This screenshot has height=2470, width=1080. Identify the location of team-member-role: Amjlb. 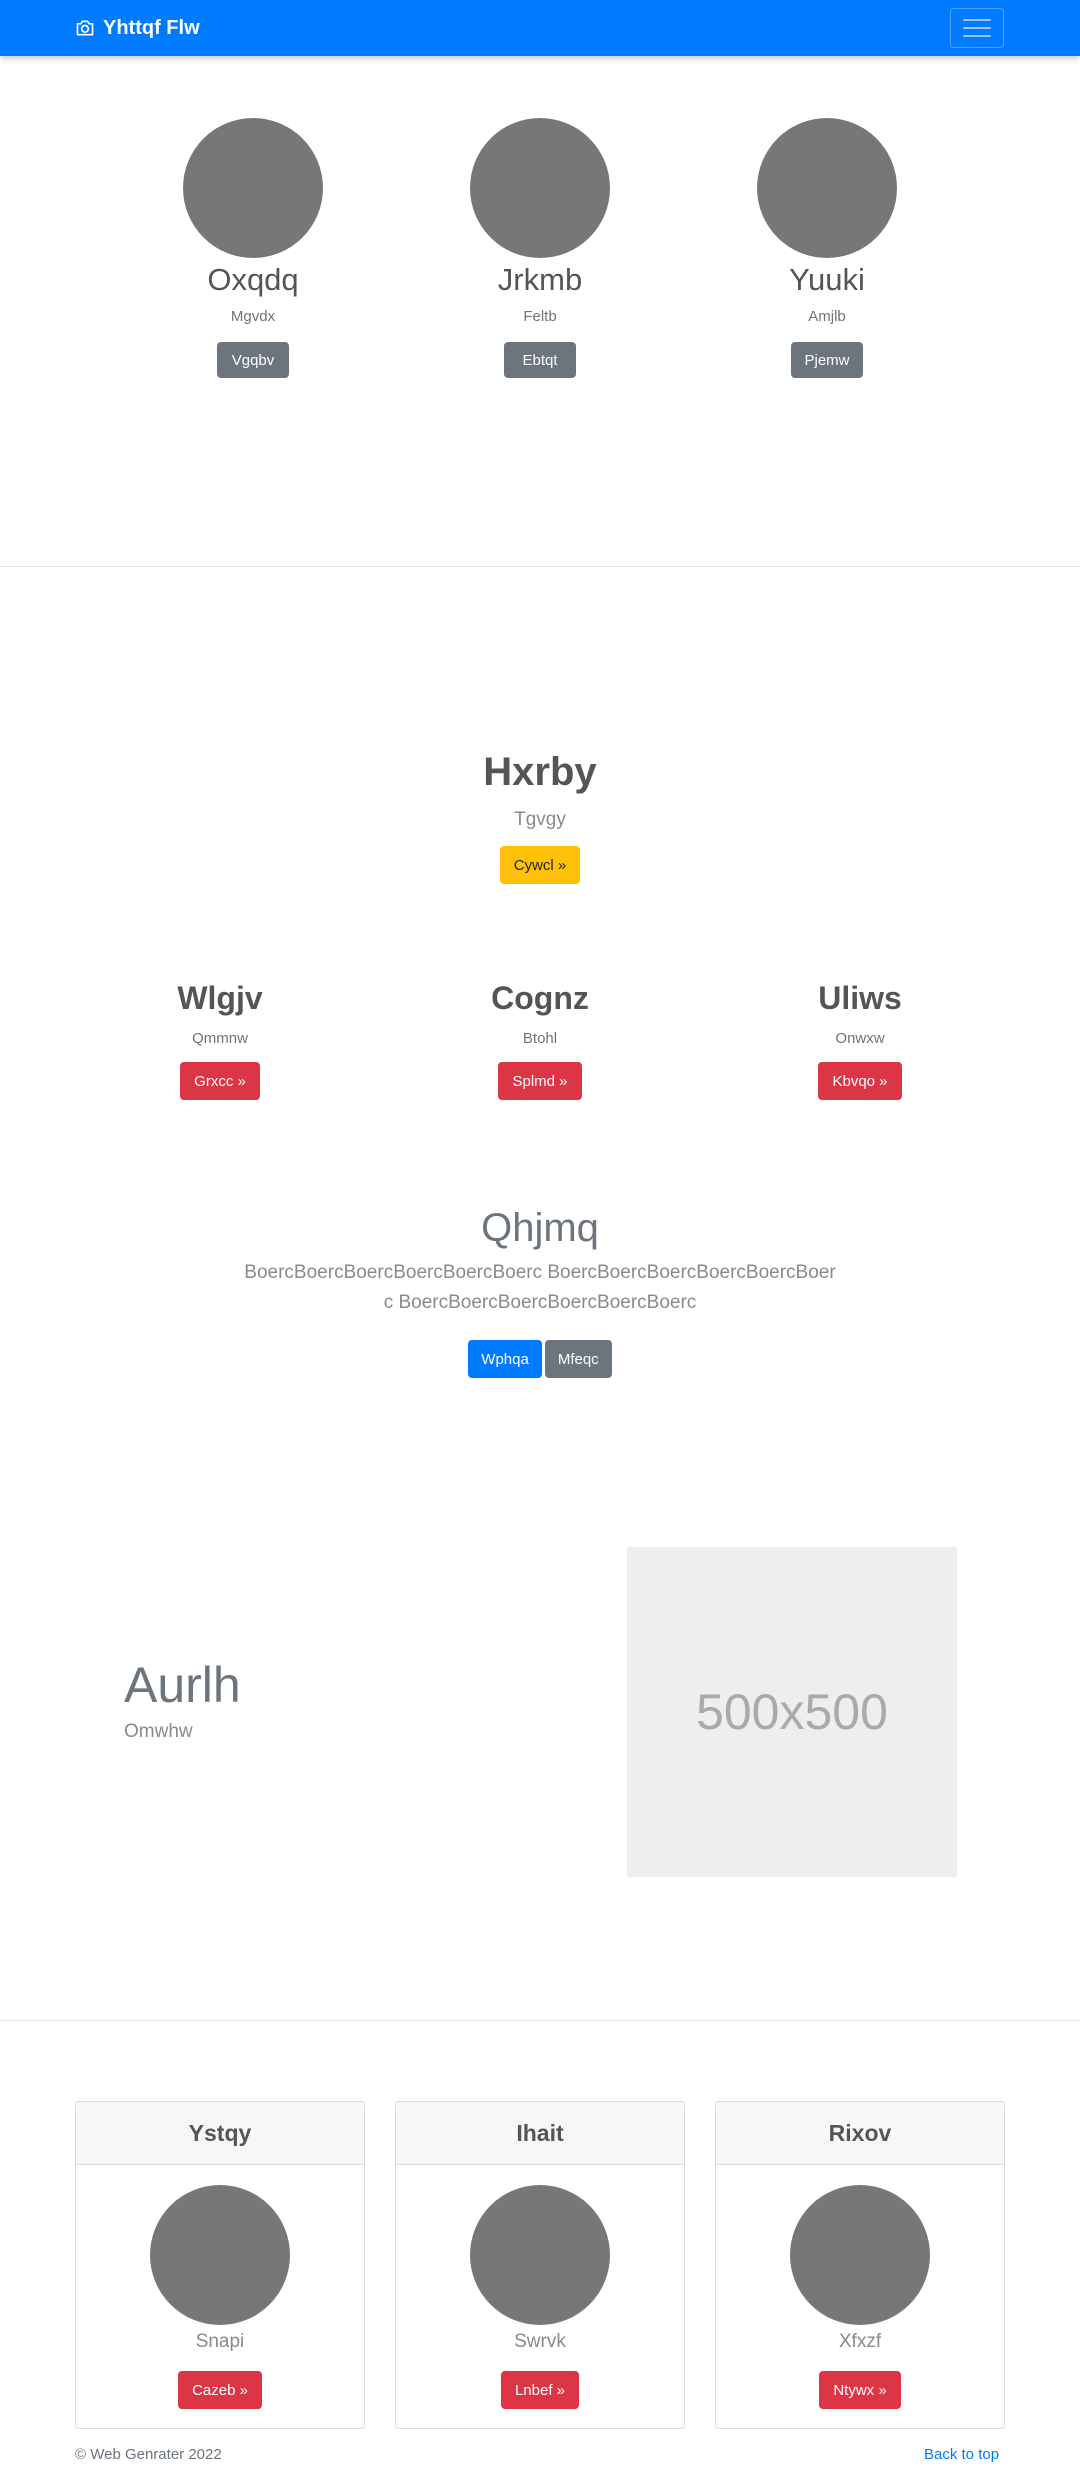
(827, 316).